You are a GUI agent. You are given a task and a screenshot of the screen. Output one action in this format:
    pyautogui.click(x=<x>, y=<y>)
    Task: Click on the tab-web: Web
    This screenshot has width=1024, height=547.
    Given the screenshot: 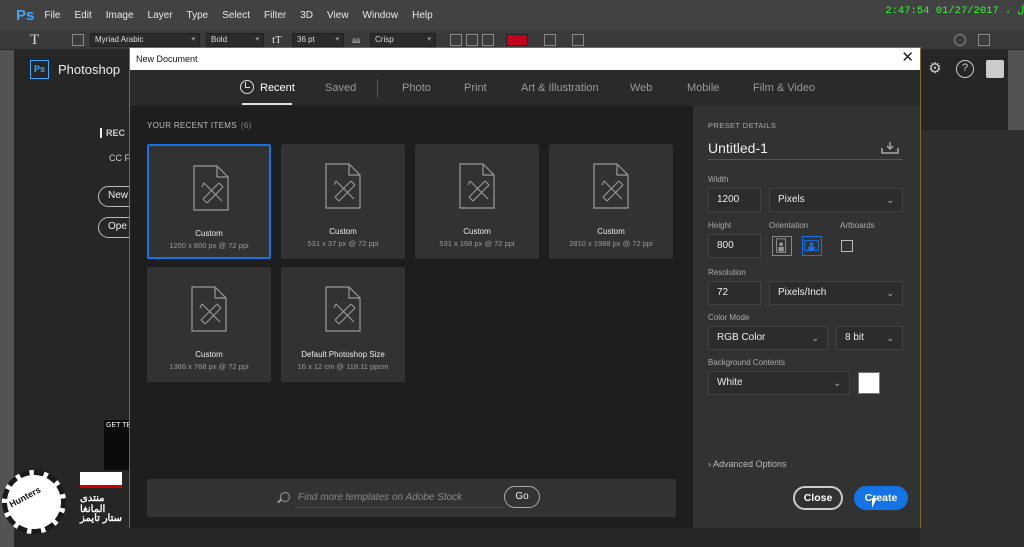 What is the action you would take?
    pyautogui.click(x=641, y=88)
    